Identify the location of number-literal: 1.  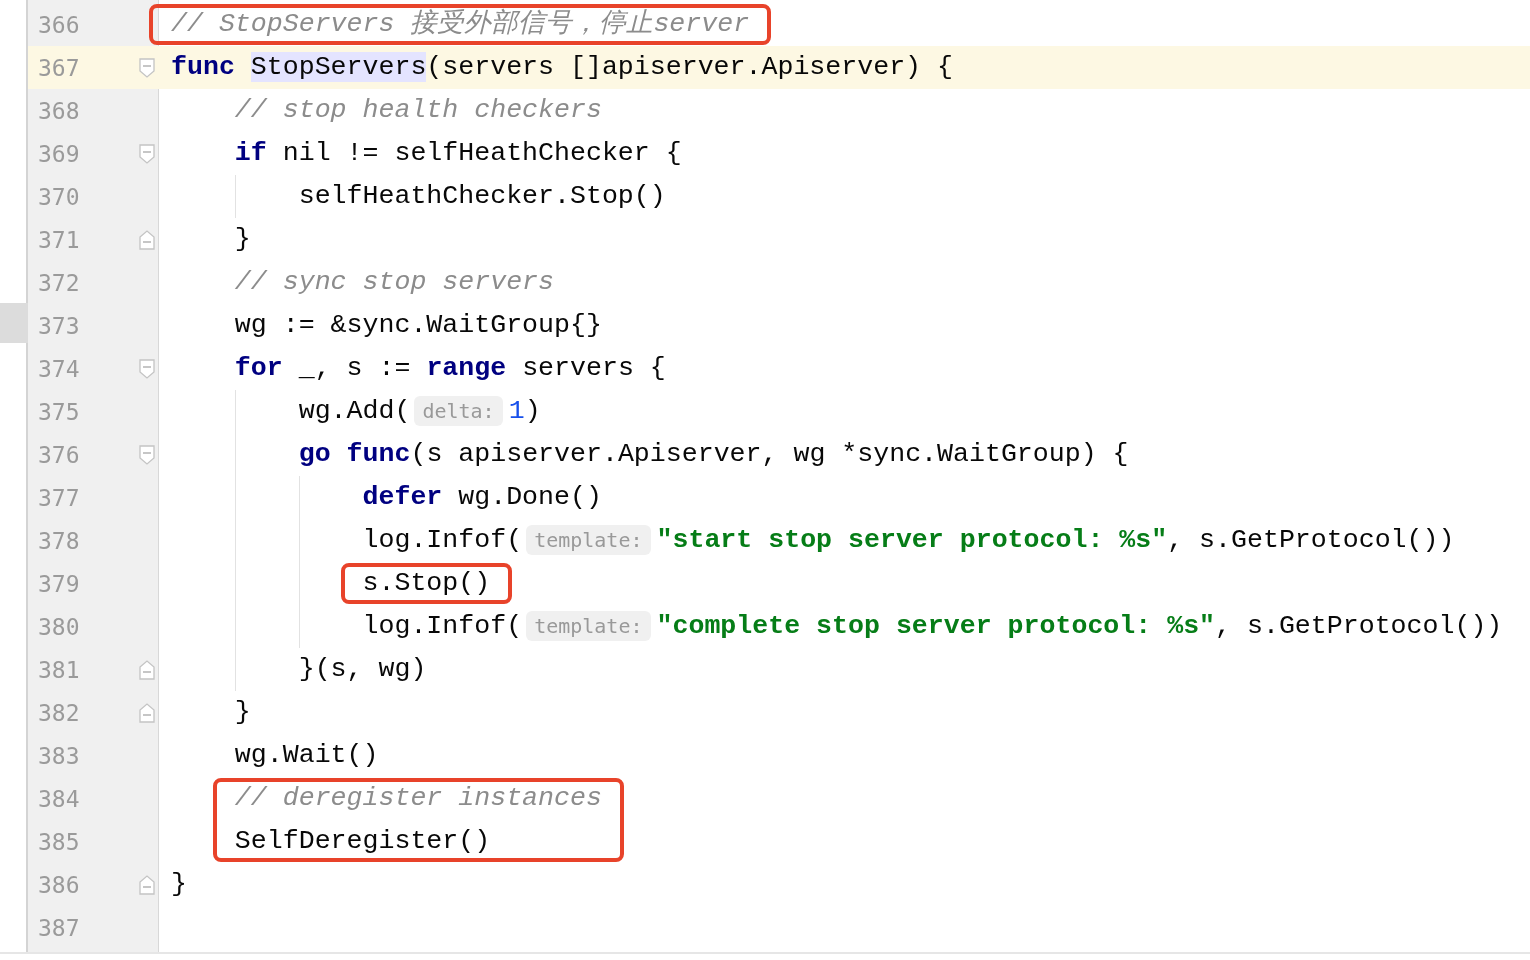
(516, 411).